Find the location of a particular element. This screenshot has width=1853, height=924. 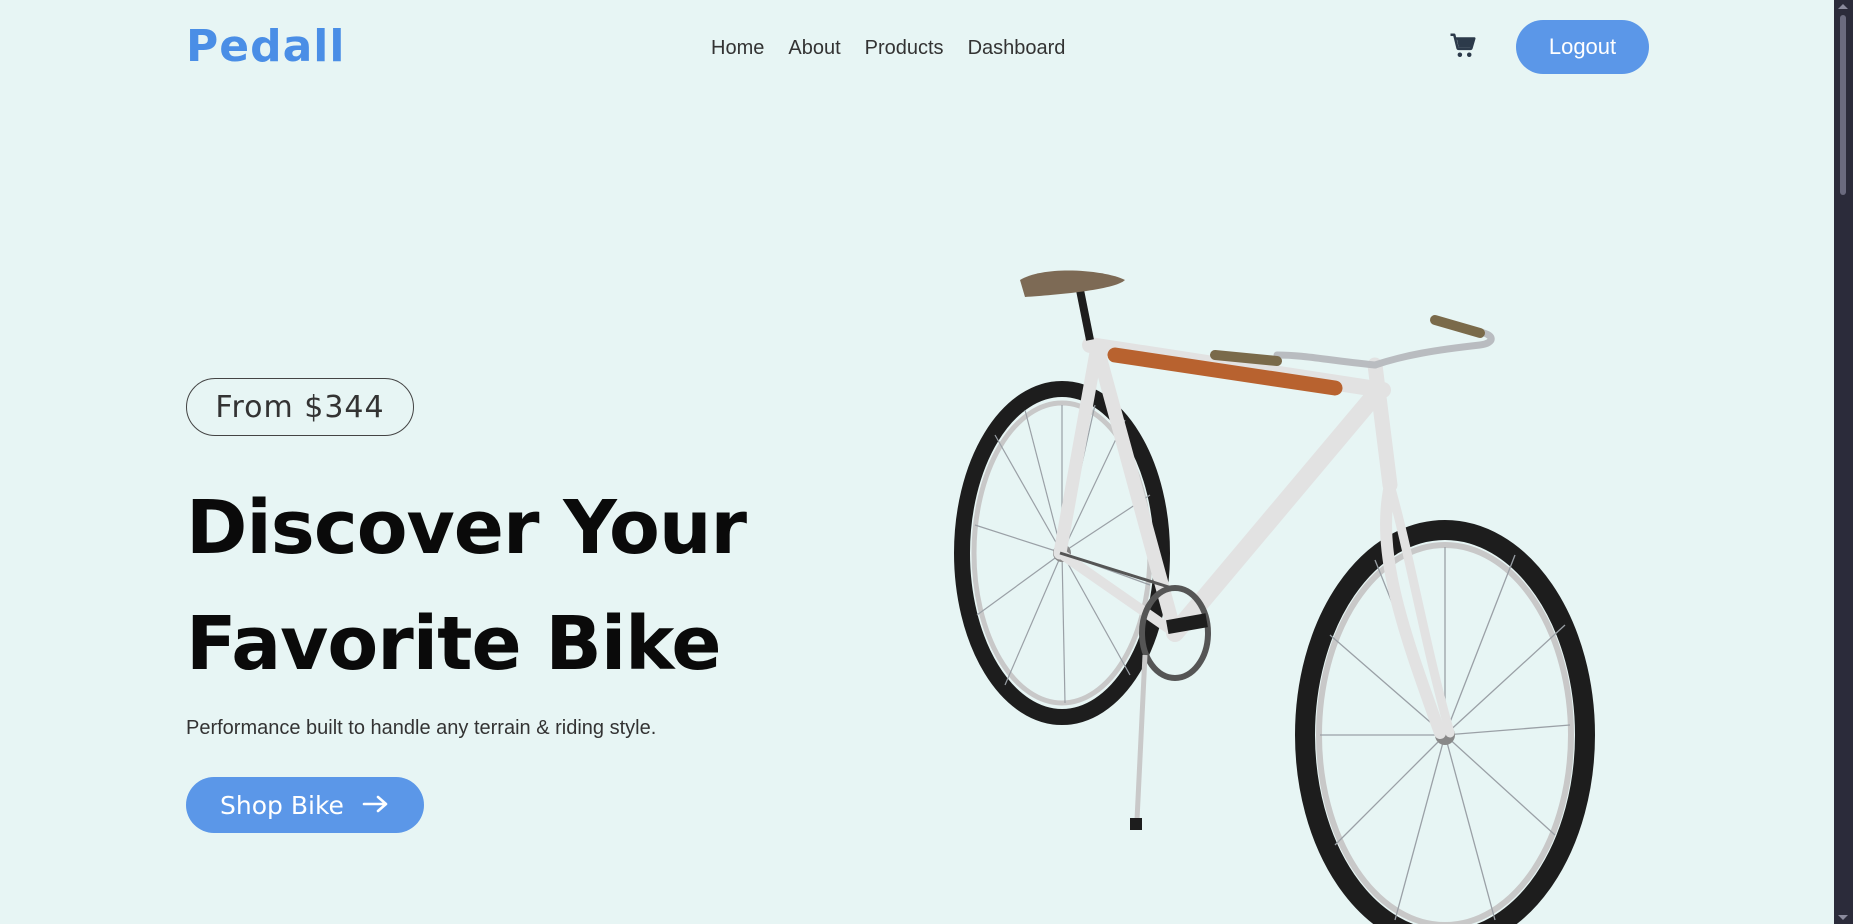

nav-products: Products is located at coordinates (904, 48).